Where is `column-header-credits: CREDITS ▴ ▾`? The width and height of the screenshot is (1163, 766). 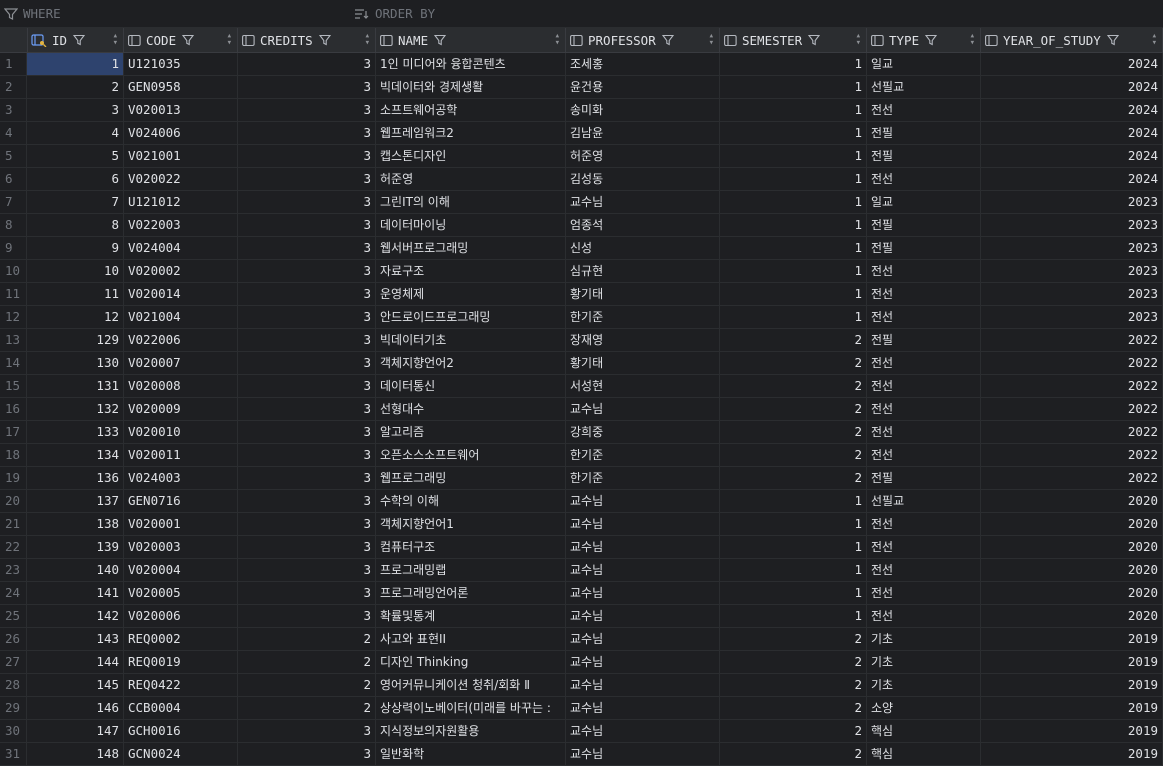 column-header-credits: CREDITS ▴ ▾ is located at coordinates (307, 40).